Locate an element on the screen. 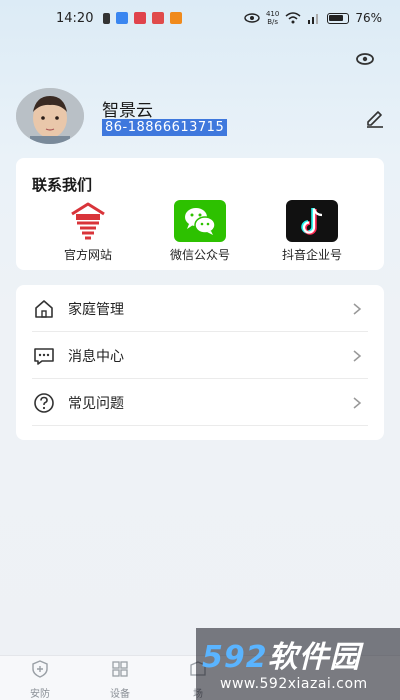 The height and width of the screenshot is (700, 400). net-speed-unit: B/s is located at coordinates (273, 22).